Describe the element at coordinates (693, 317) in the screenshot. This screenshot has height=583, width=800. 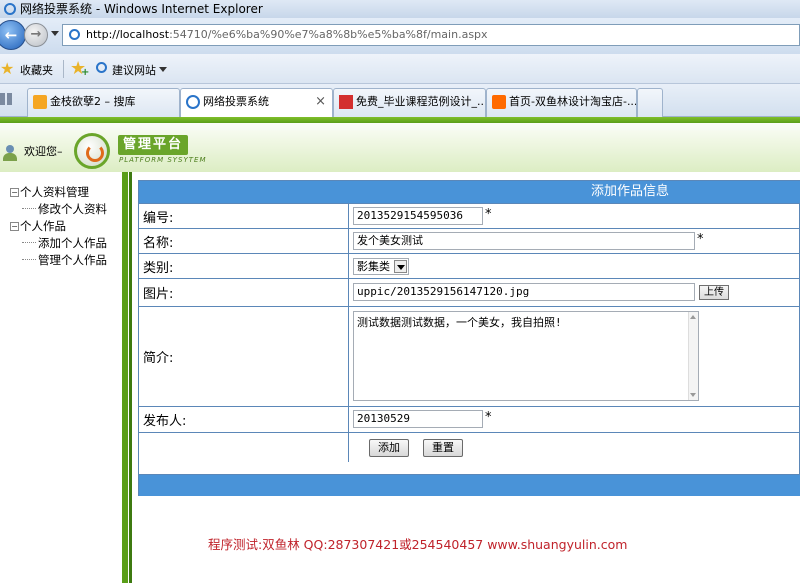
I see `scroll-up-icon` at that location.